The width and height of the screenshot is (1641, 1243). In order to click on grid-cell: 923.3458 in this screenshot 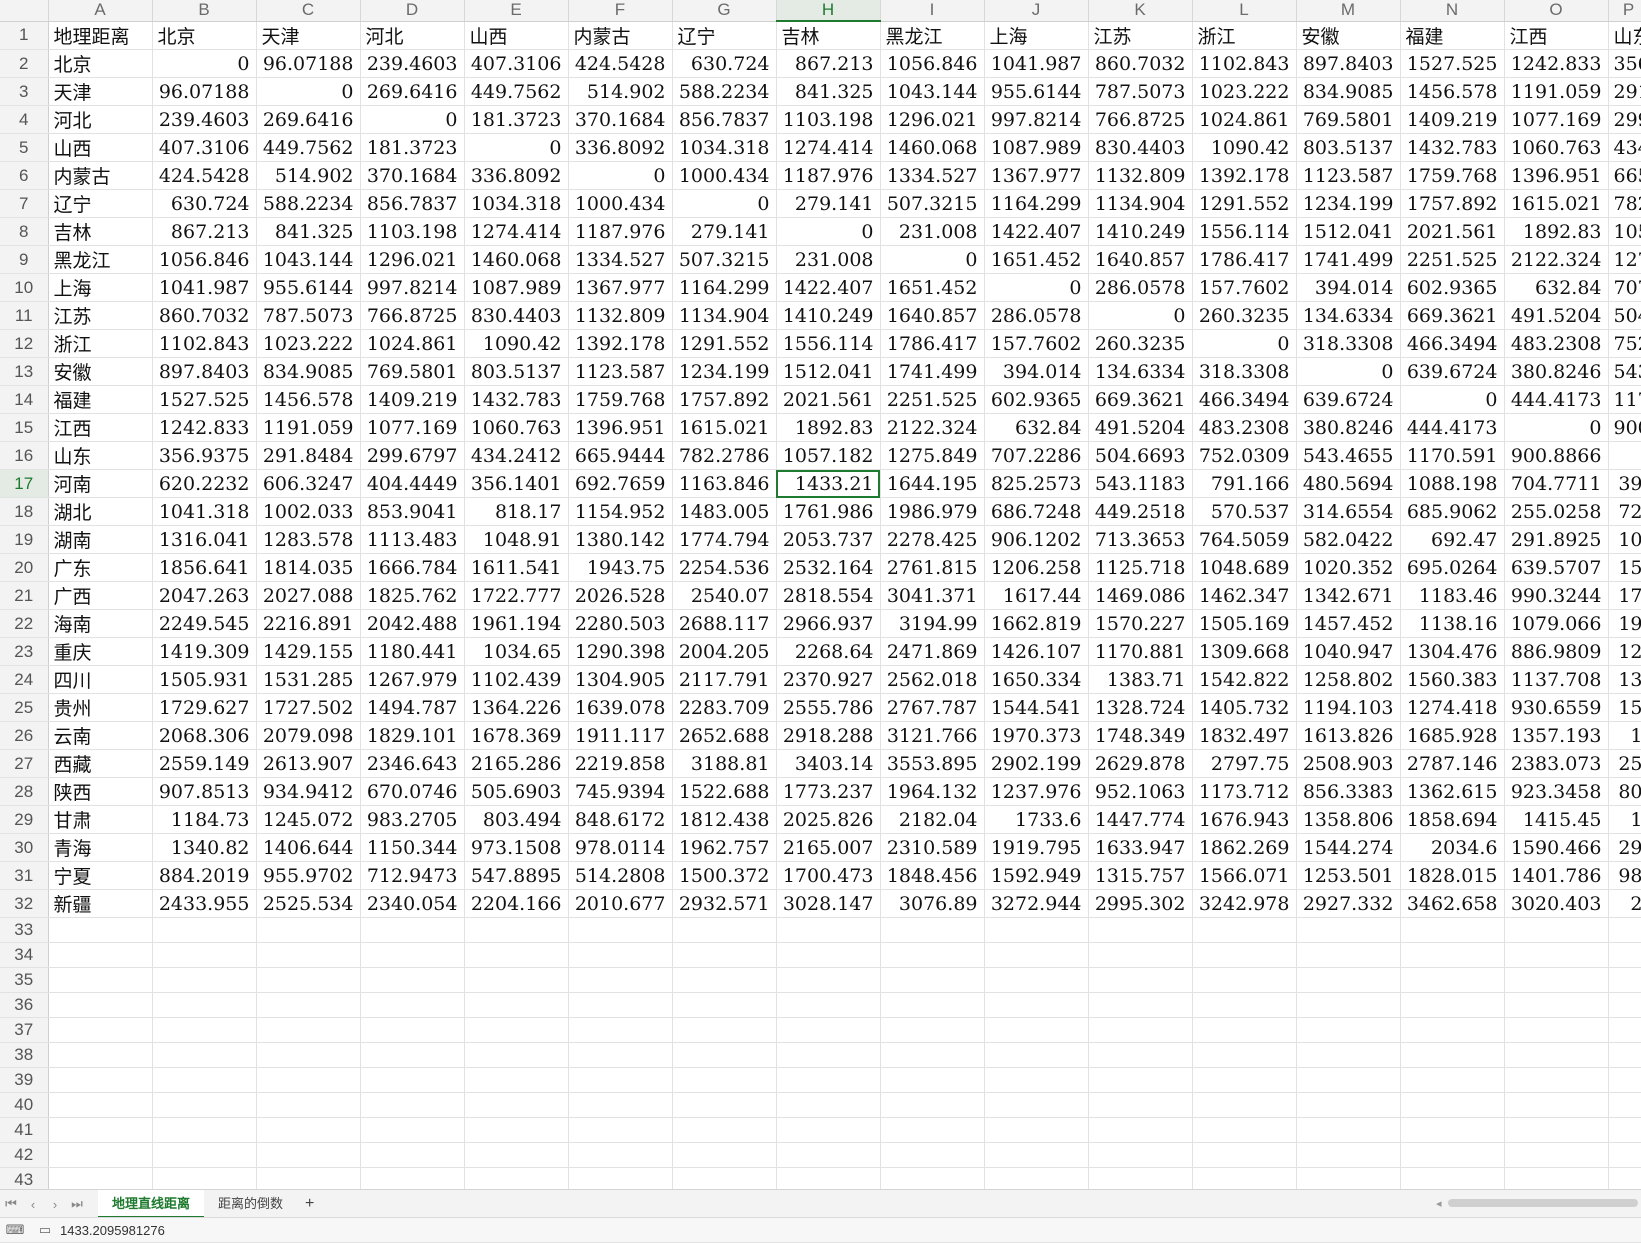, I will do `click(1556, 791)`.